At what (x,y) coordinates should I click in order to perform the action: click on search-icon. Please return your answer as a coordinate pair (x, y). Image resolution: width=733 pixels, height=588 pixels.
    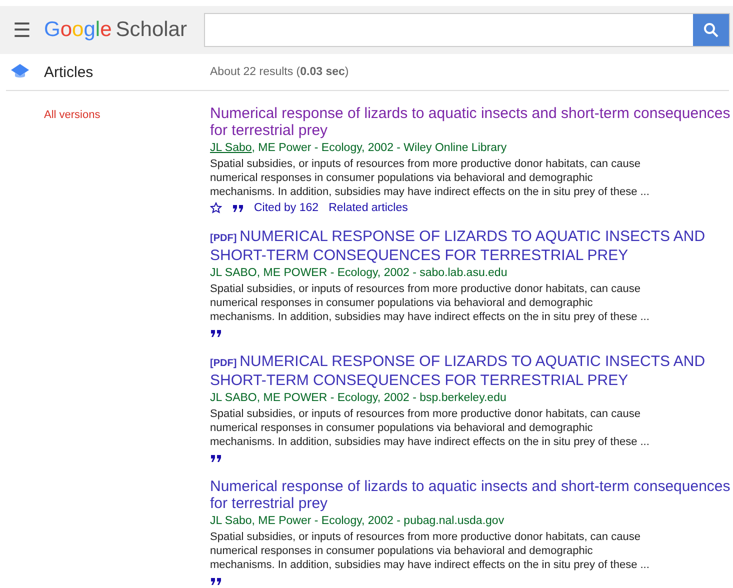
    Looking at the image, I should click on (711, 30).